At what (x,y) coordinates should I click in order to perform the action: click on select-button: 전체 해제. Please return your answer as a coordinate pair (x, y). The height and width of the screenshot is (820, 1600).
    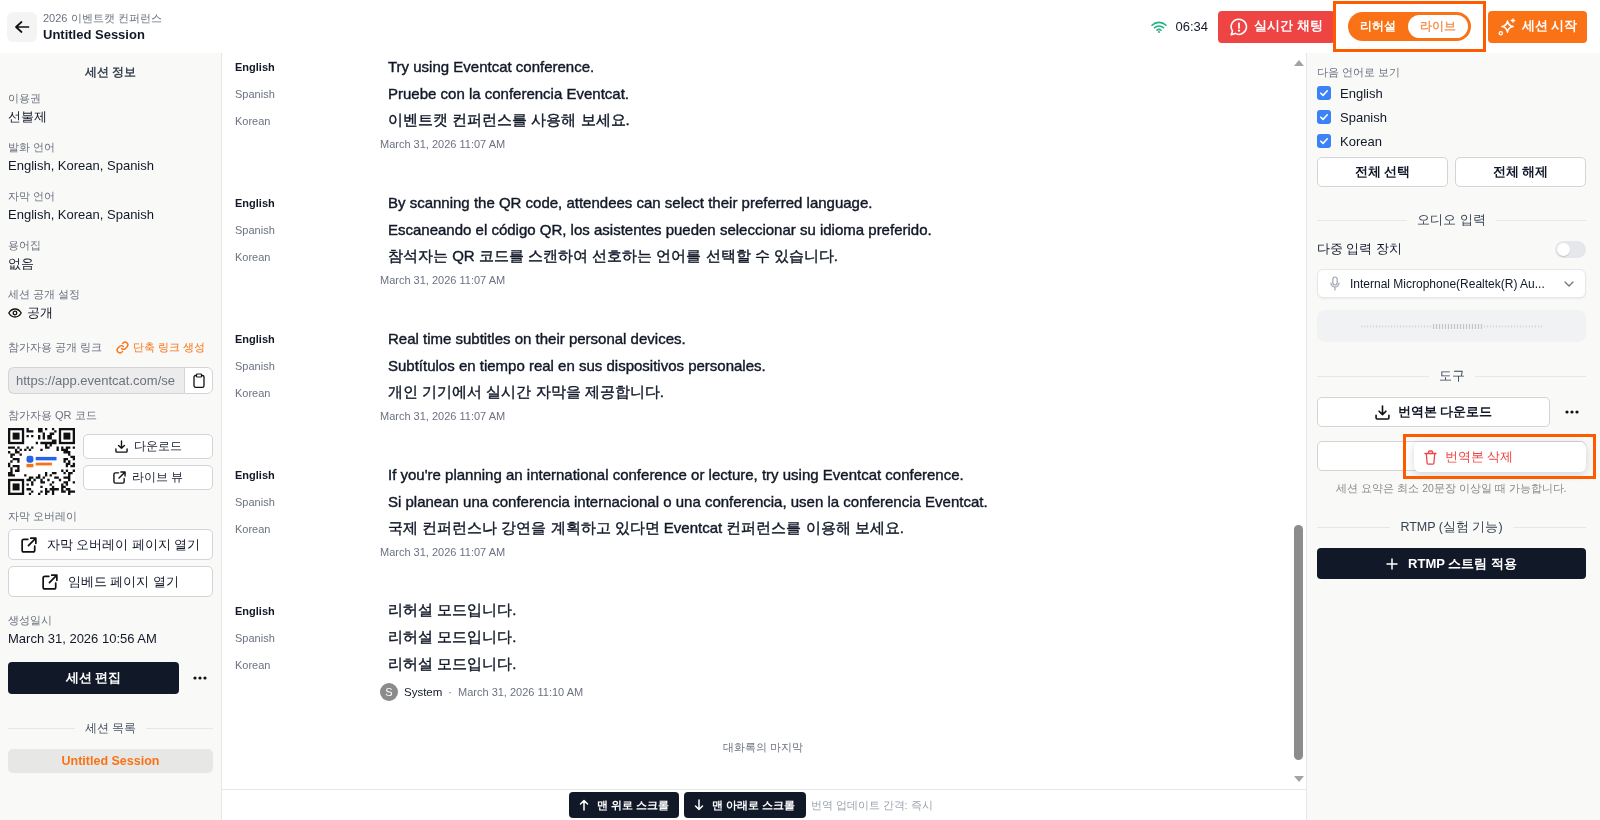
    Looking at the image, I should click on (1520, 172).